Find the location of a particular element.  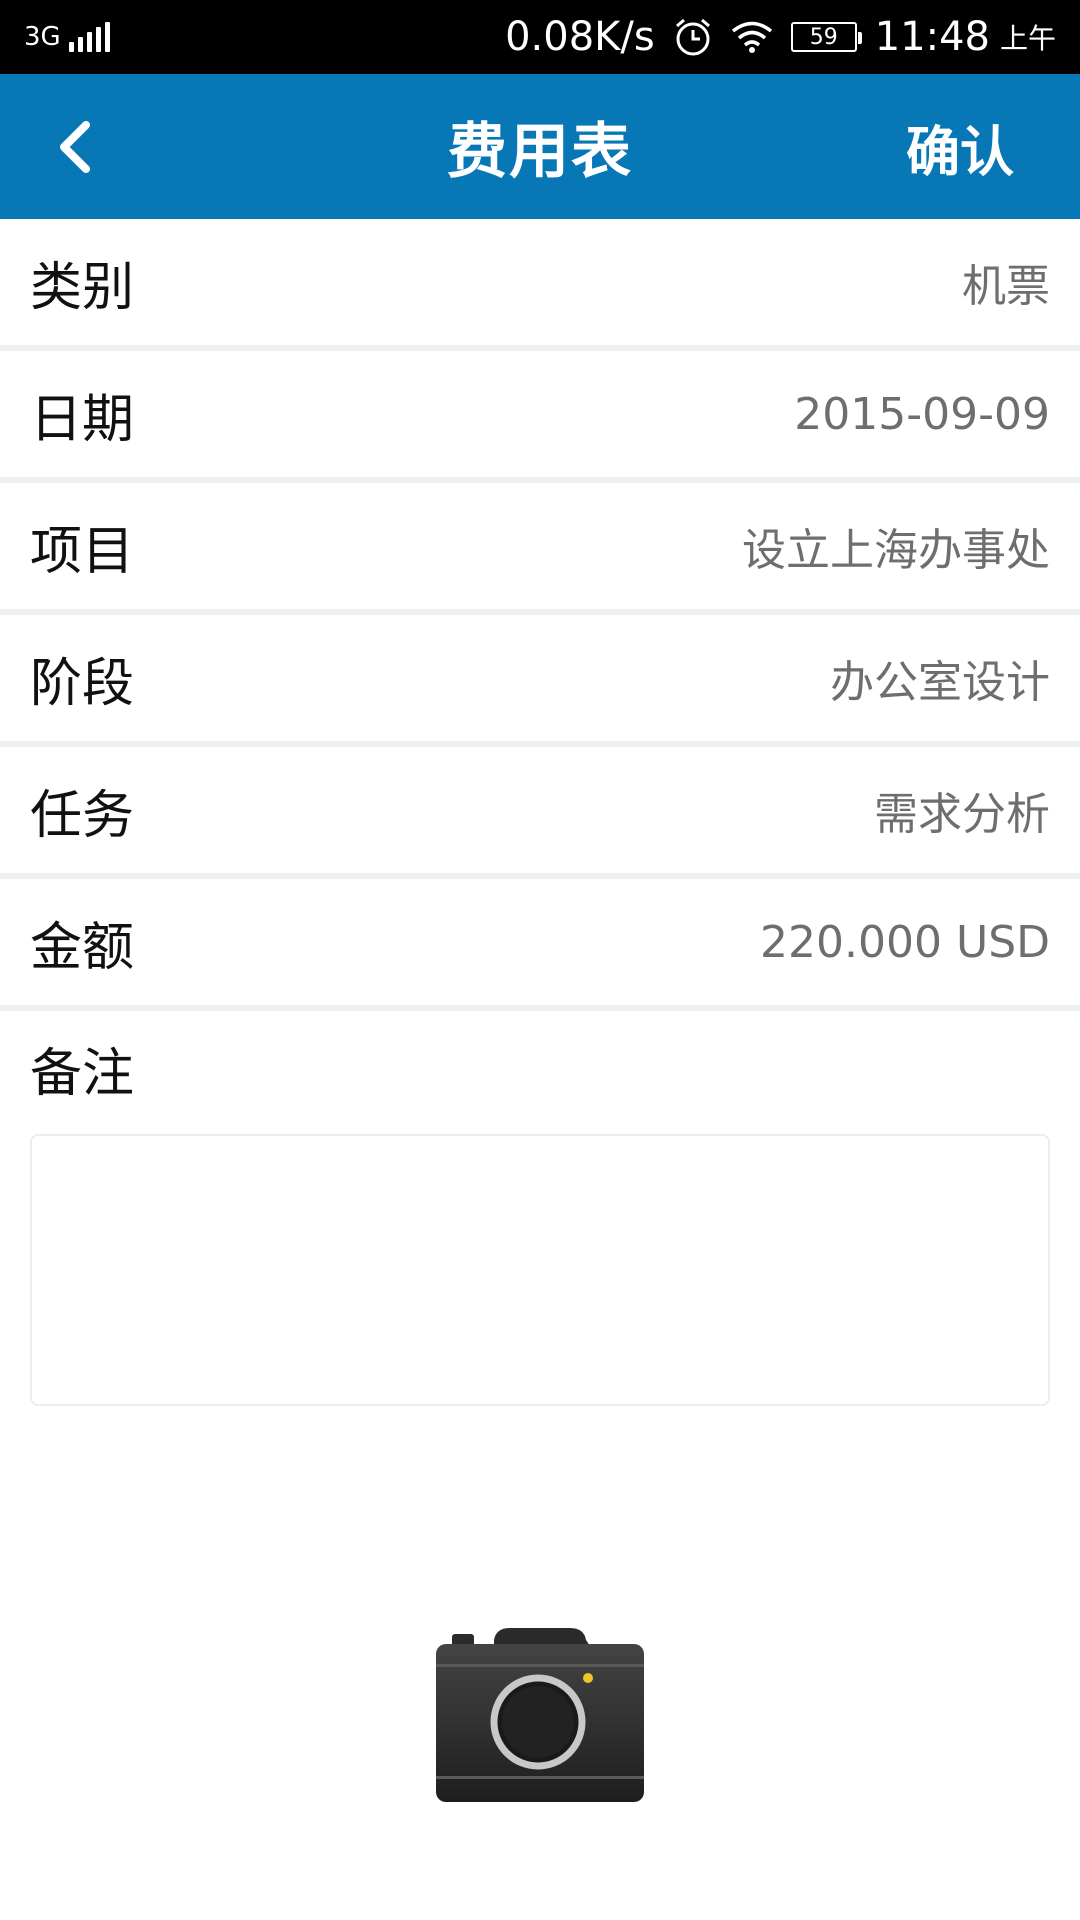

row-value: 办公室设计 is located at coordinates (940, 682).